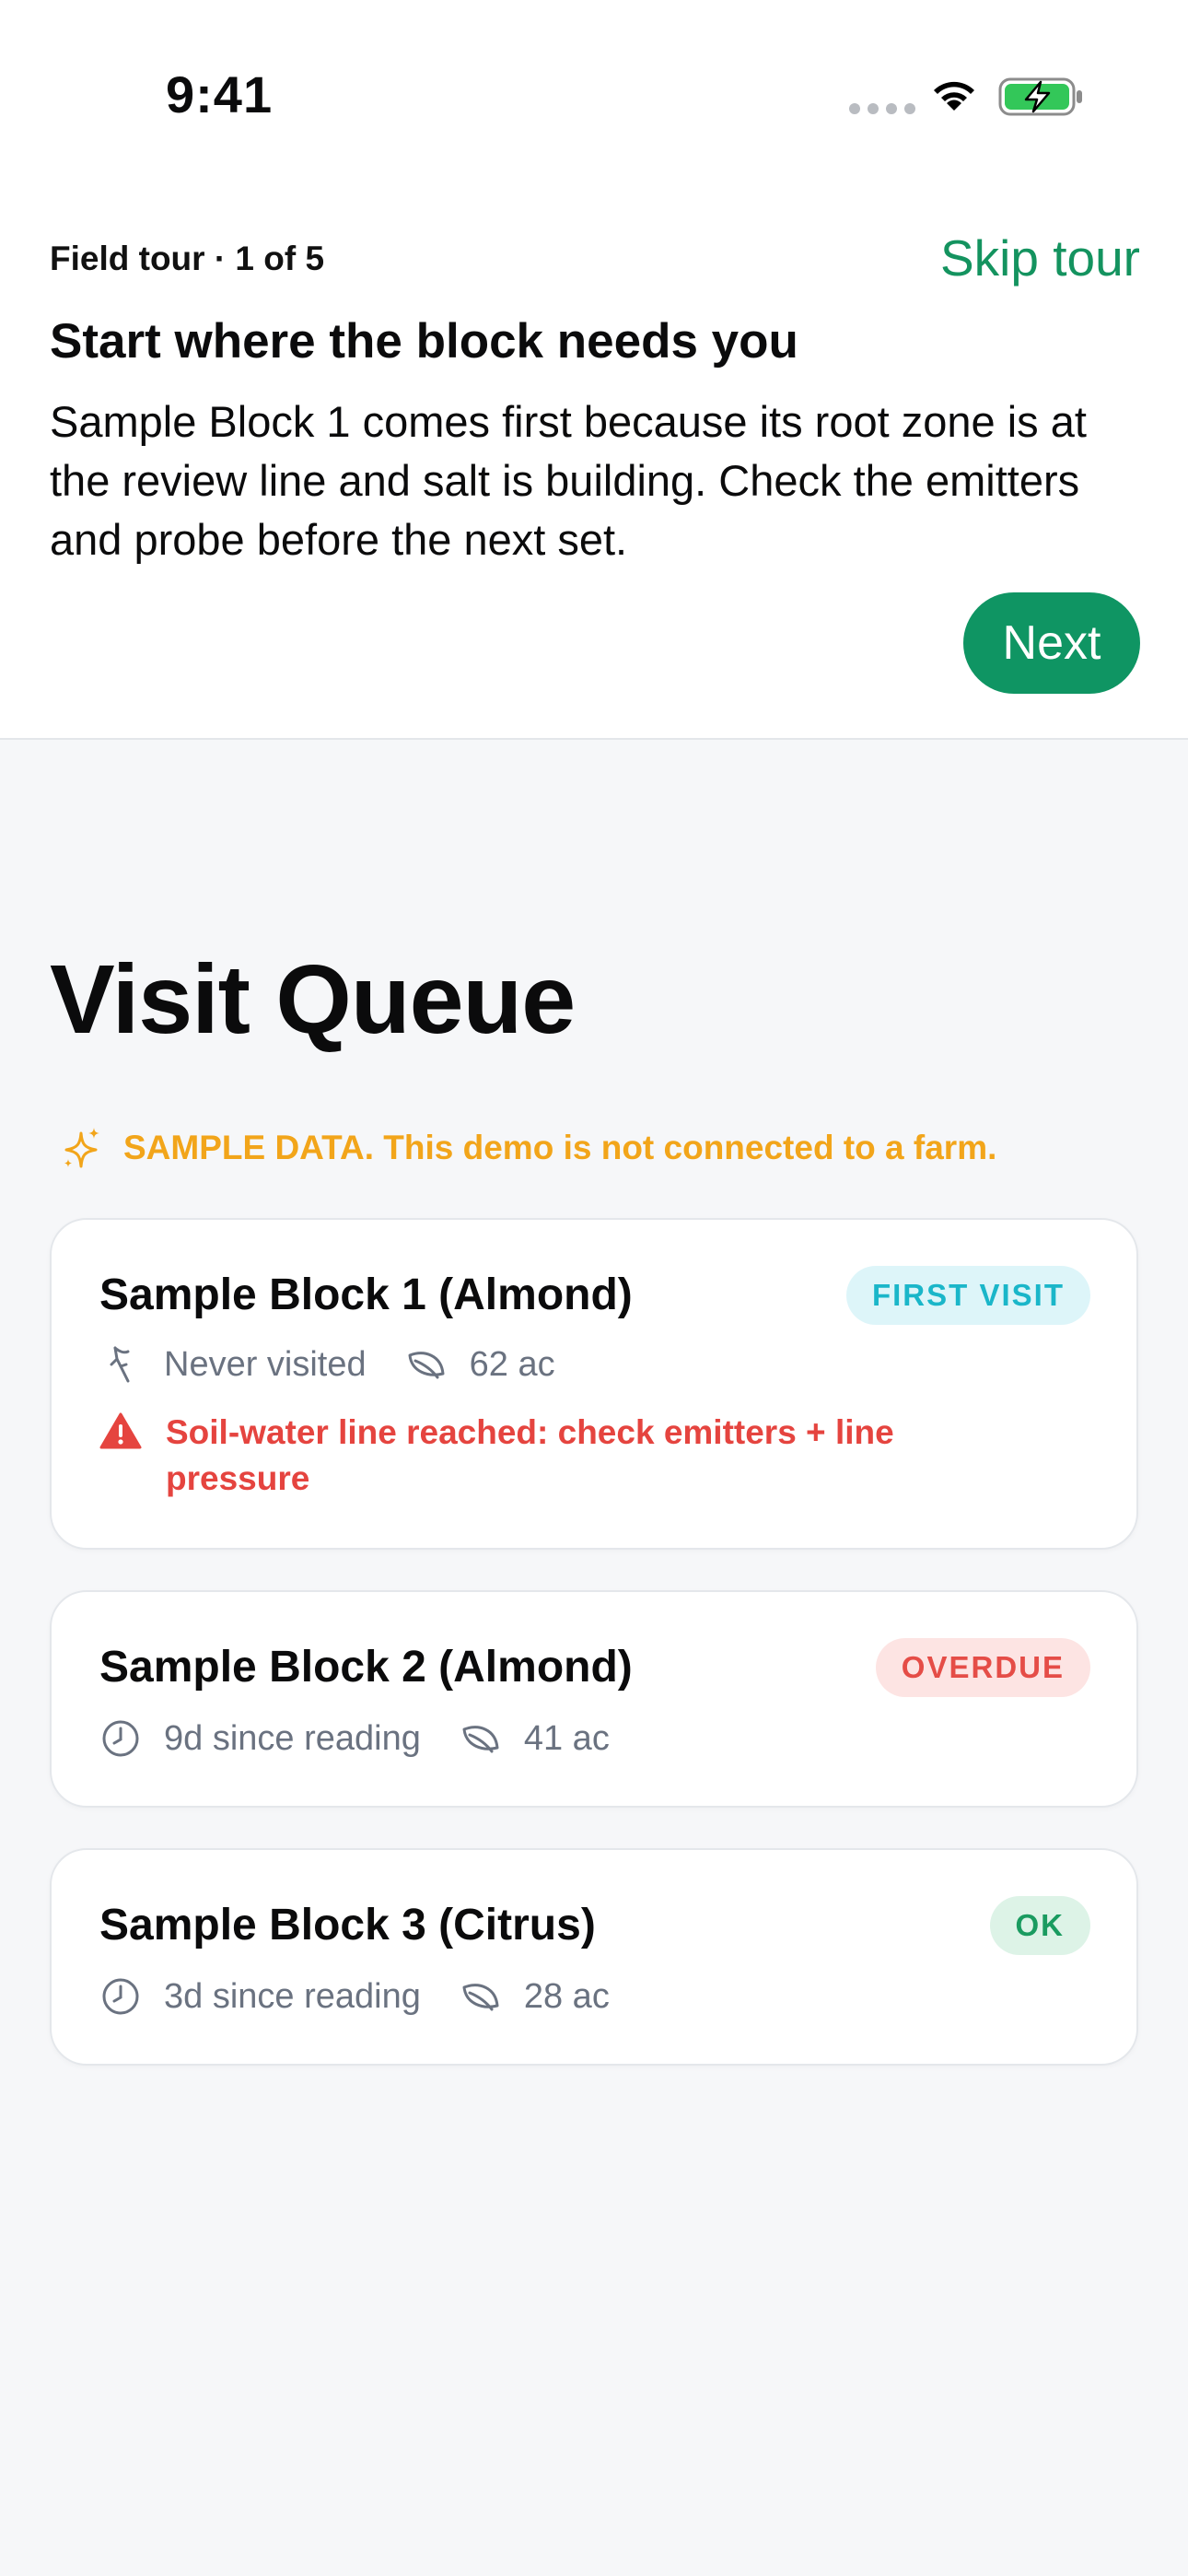 The height and width of the screenshot is (2576, 1188). Describe the element at coordinates (1040, 257) in the screenshot. I see `skip-tour-button: Skip tour` at that location.